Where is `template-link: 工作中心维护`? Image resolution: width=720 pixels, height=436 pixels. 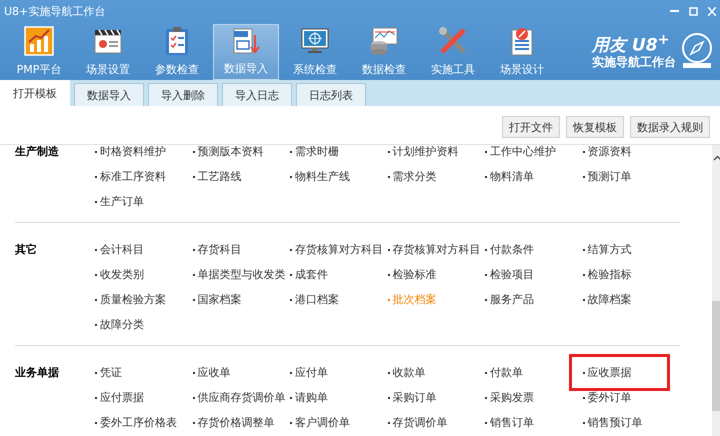 template-link: 工作中心维护 is located at coordinates (523, 154).